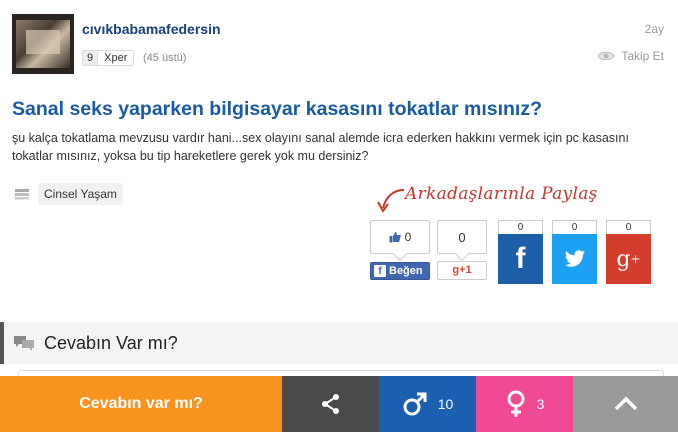  I want to click on follow-label: Takip Et, so click(642, 56).